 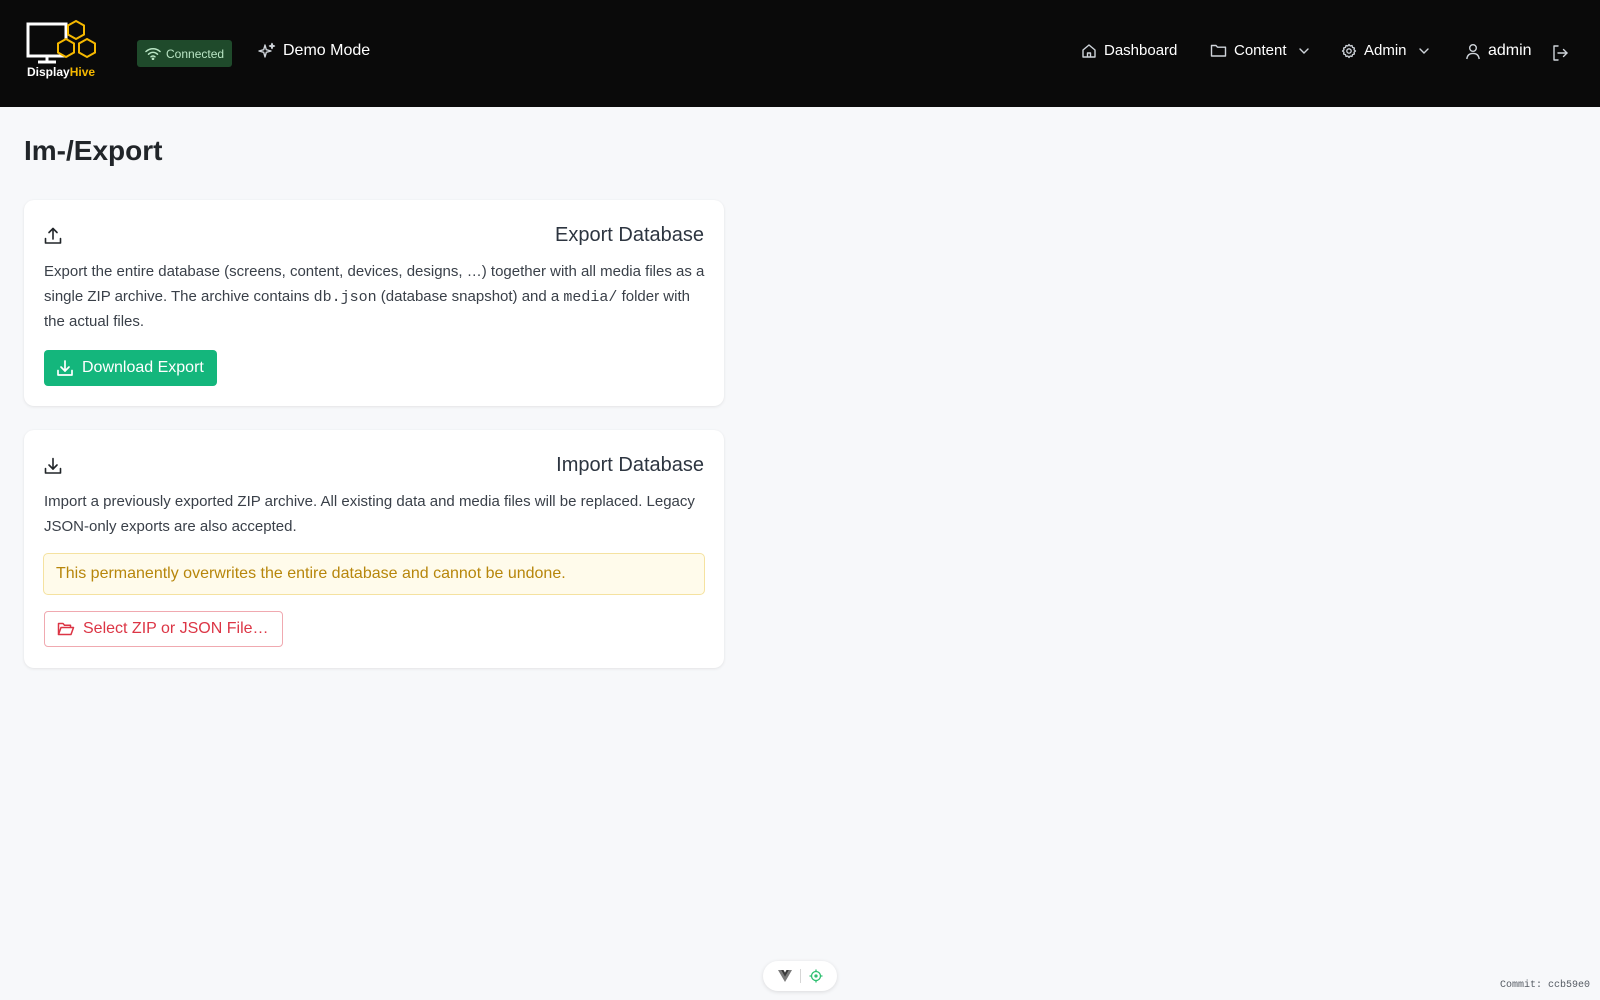 I want to click on nav-admin-label: Admin, so click(x=1385, y=50).